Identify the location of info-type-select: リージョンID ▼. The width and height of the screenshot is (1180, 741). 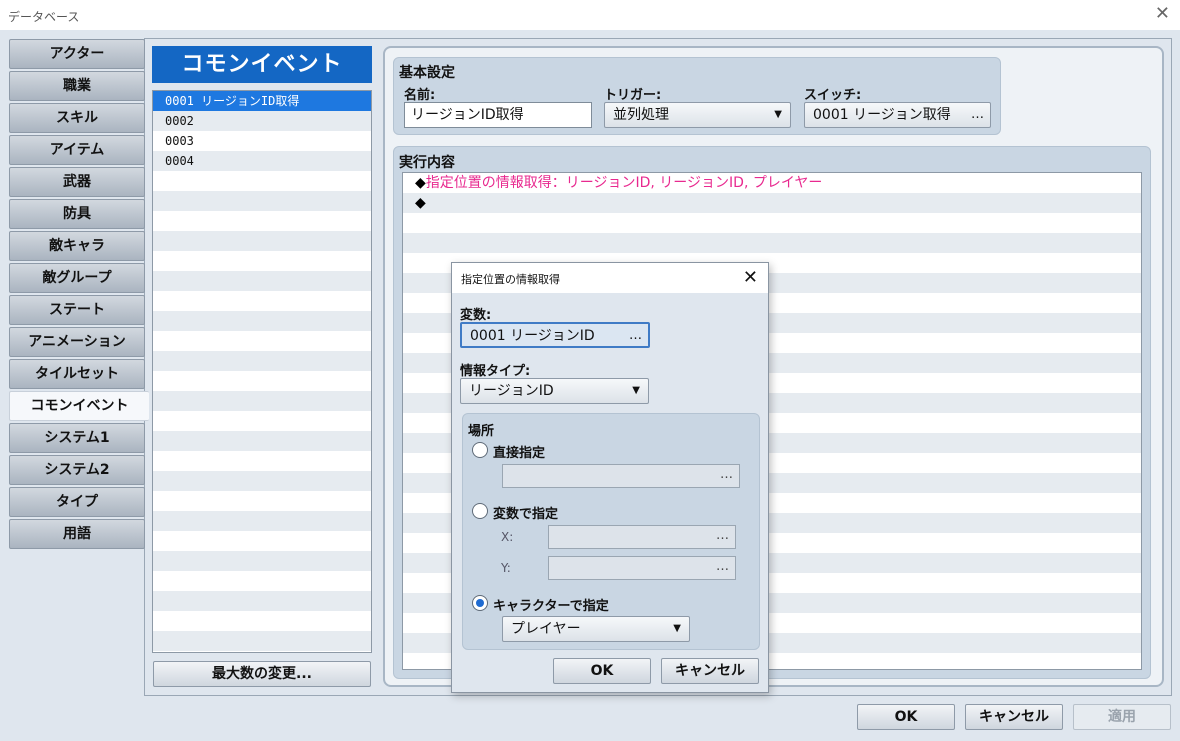
(554, 391).